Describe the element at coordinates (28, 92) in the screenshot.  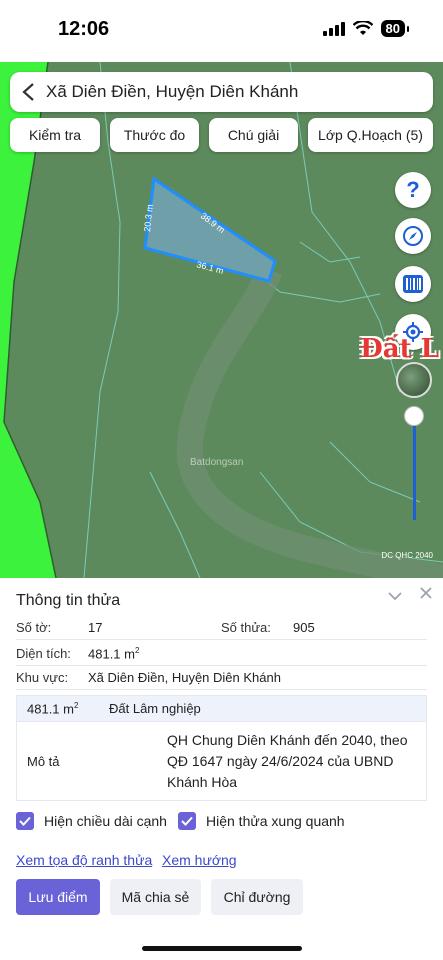
I see `back-icon` at that location.